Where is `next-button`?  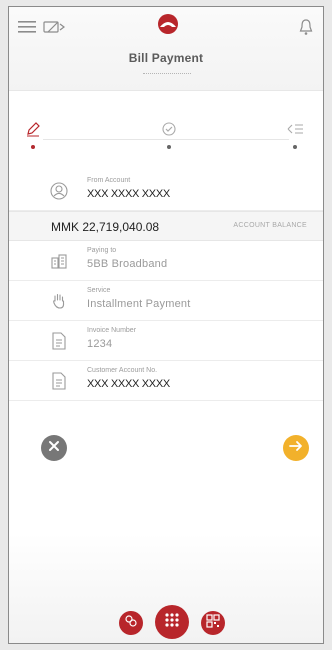
next-button is located at coordinates (296, 448).